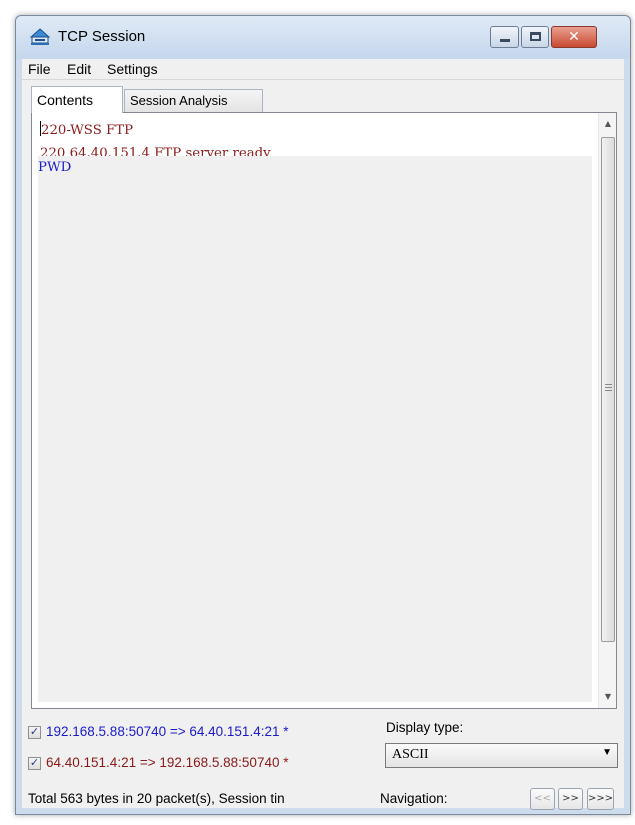 The width and height of the screenshot is (635, 825). Describe the element at coordinates (167, 762) in the screenshot. I see `stream-server-label: 64.40.151.4:21 => 192.168.5.88:50740 *` at that location.